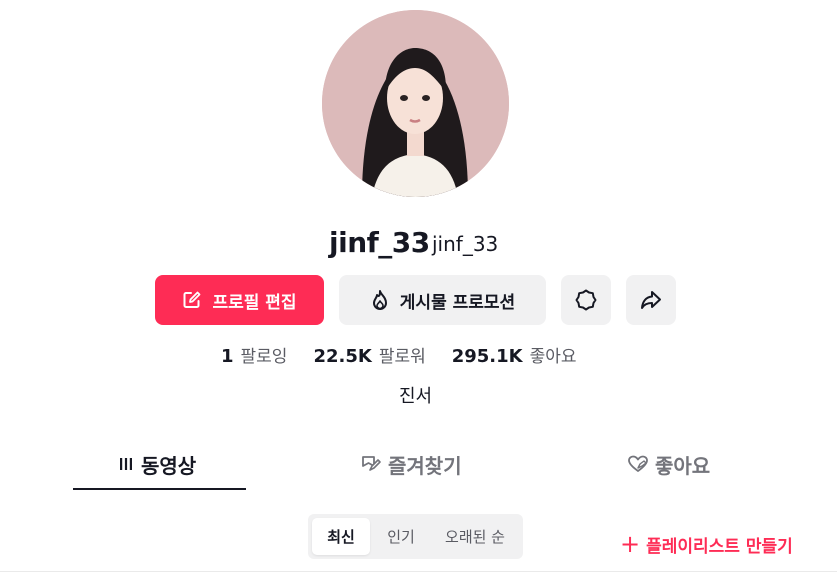 This screenshot has height=578, width=837. I want to click on bookmark-icon, so click(371, 464).